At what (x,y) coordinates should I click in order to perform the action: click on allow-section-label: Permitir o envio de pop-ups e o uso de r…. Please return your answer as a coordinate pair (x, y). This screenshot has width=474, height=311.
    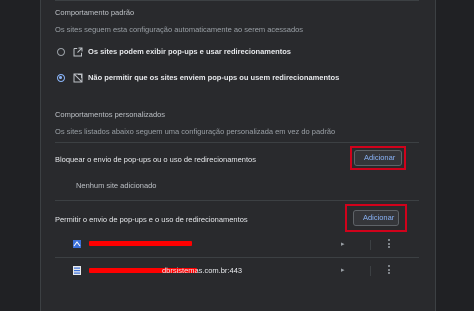
    Looking at the image, I should click on (151, 219).